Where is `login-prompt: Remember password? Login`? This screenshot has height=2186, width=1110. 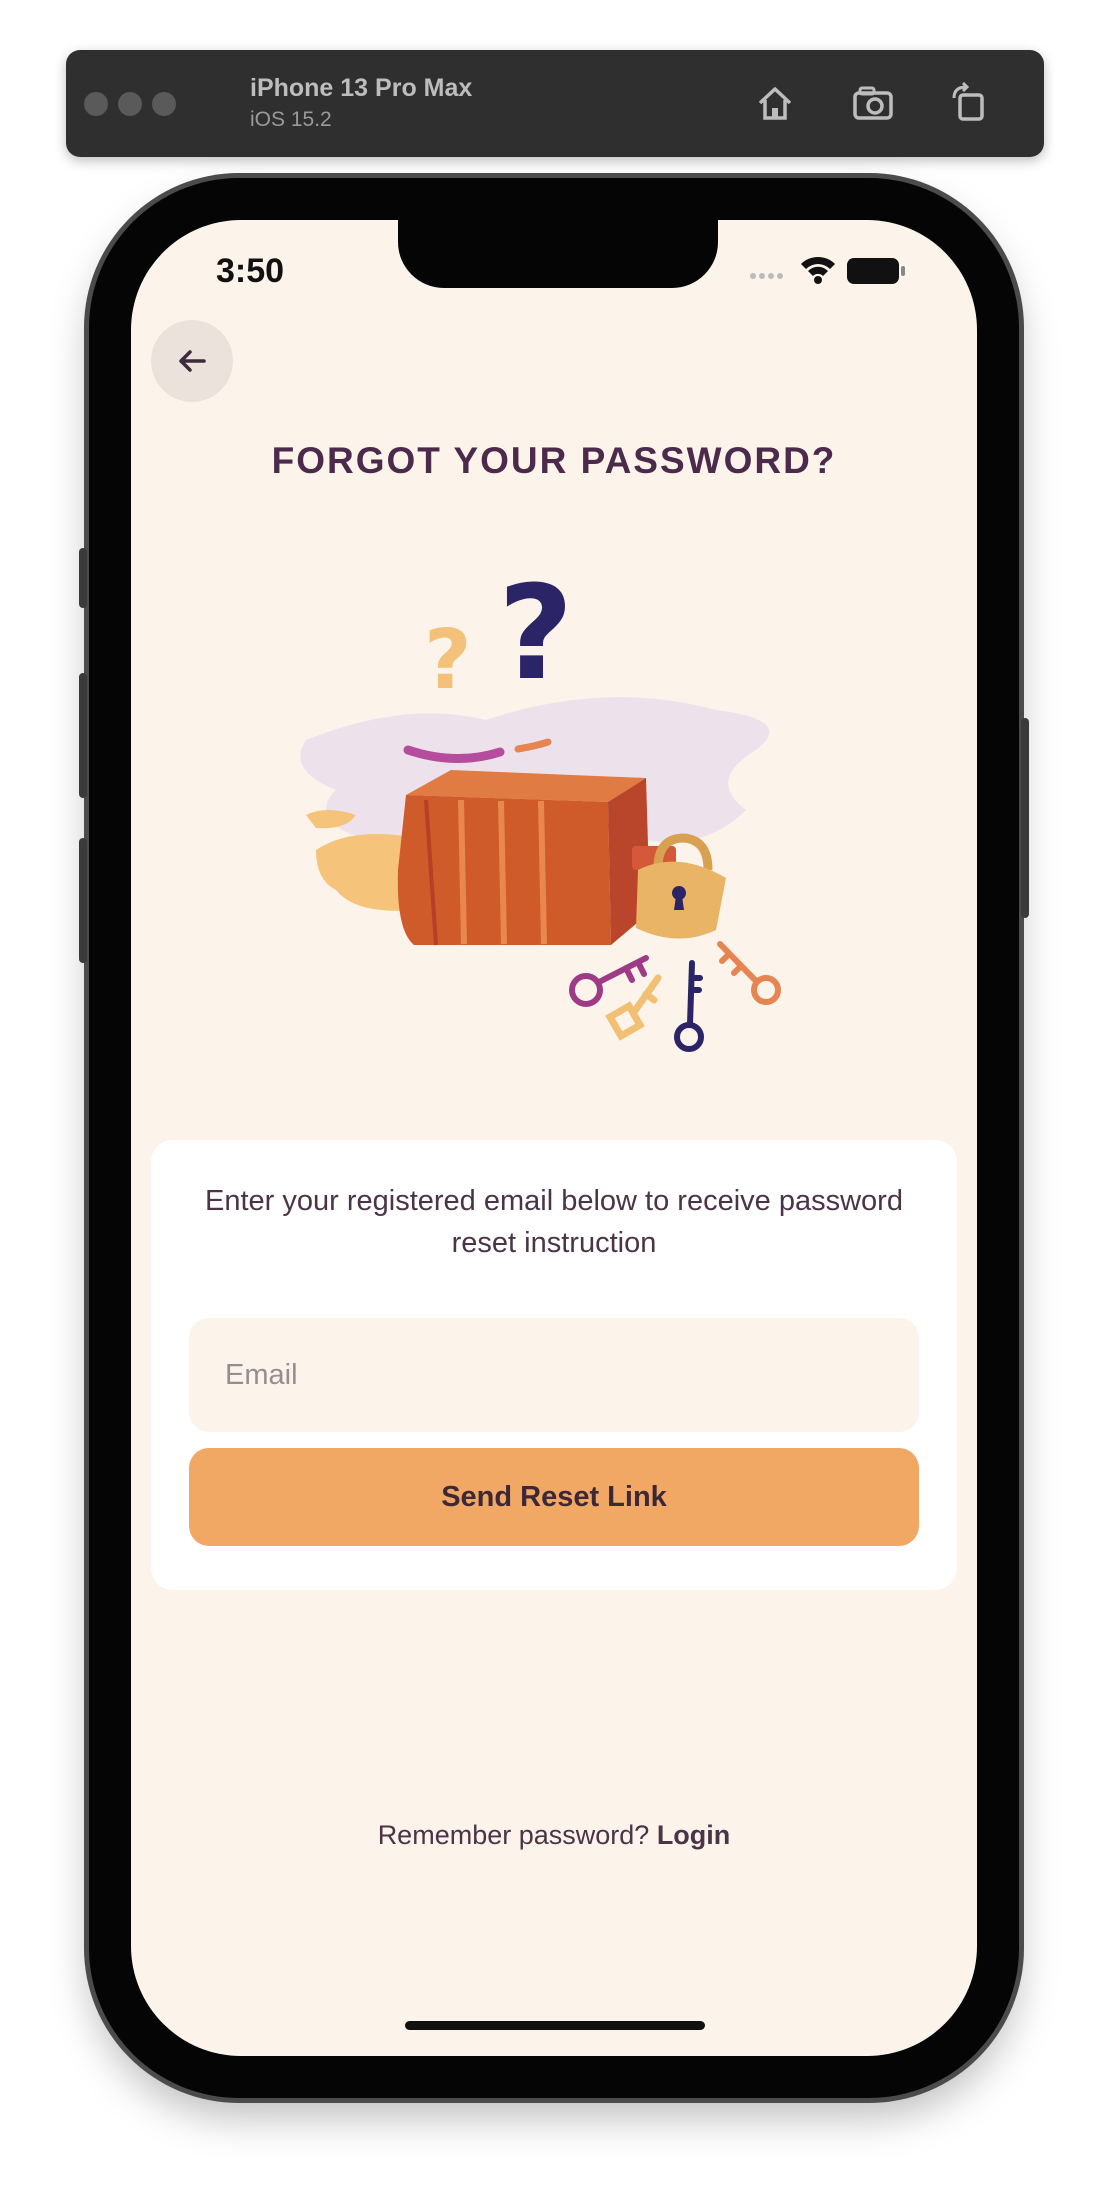
login-prompt: Remember password? Login is located at coordinates (554, 1835).